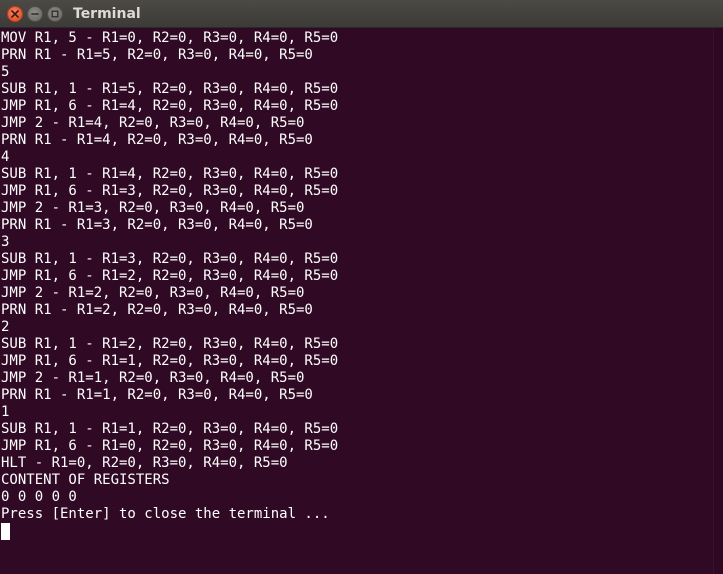 This screenshot has height=574, width=723. What do you see at coordinates (157, 225) in the screenshot?
I see `terminal-line: PRN R1 - R1=3, R2=0, R3=0, R4=0, R5=0` at bounding box center [157, 225].